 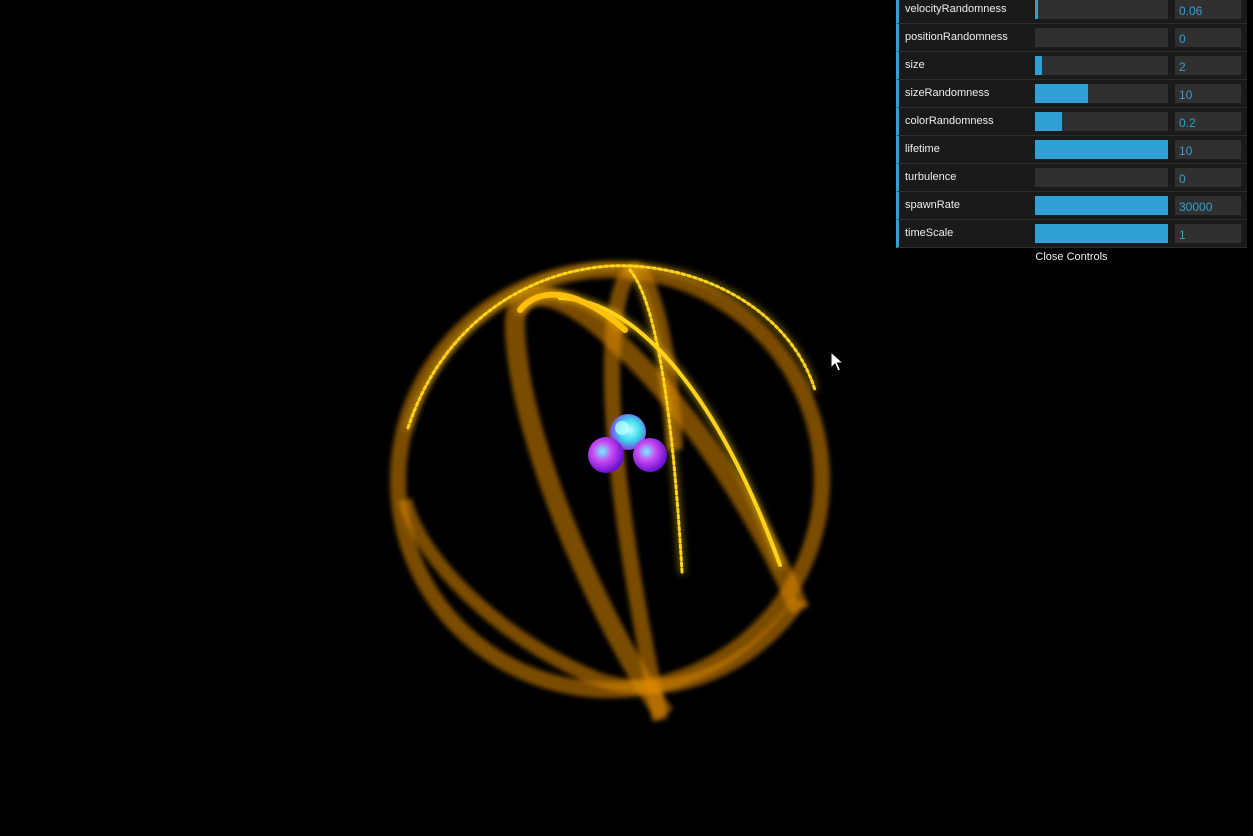 What do you see at coordinates (1101, 65) in the screenshot?
I see `control-slider-size` at bounding box center [1101, 65].